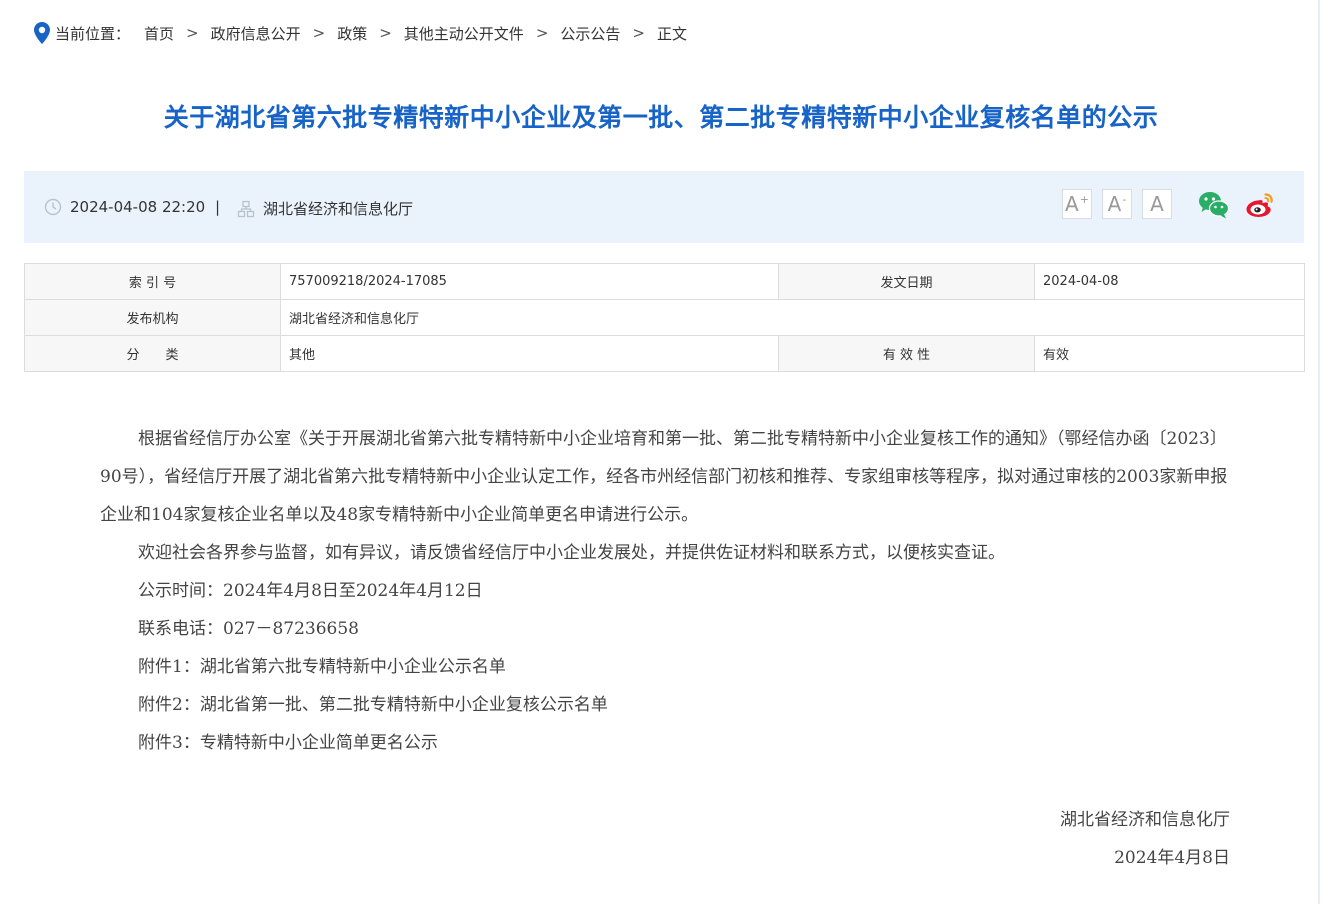  What do you see at coordinates (1072, 204) in the screenshot?
I see `font-increase-label: A` at bounding box center [1072, 204].